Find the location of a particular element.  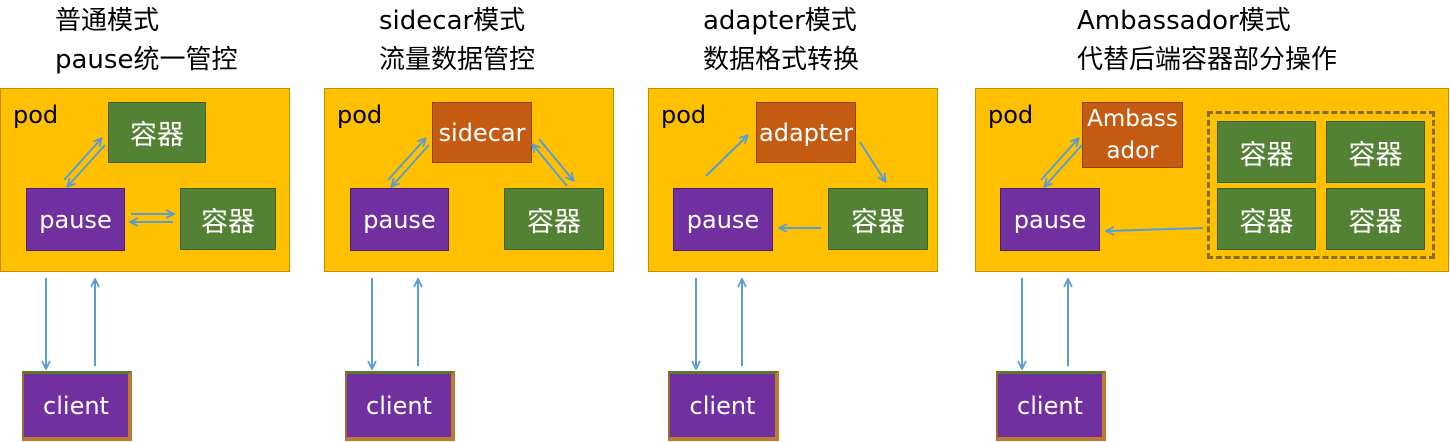

panel2-title-line1: sidecar模式 is located at coordinates (452, 21).